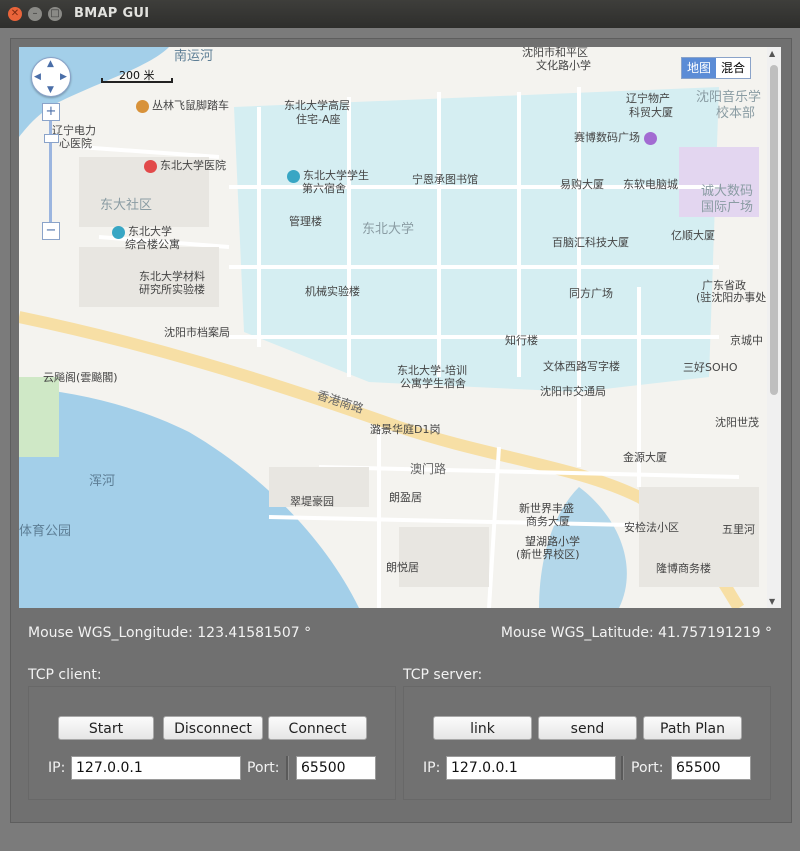 This screenshot has height=851, width=800. What do you see at coordinates (692, 728) in the screenshot?
I see `path-plan-button: Path Plan` at bounding box center [692, 728].